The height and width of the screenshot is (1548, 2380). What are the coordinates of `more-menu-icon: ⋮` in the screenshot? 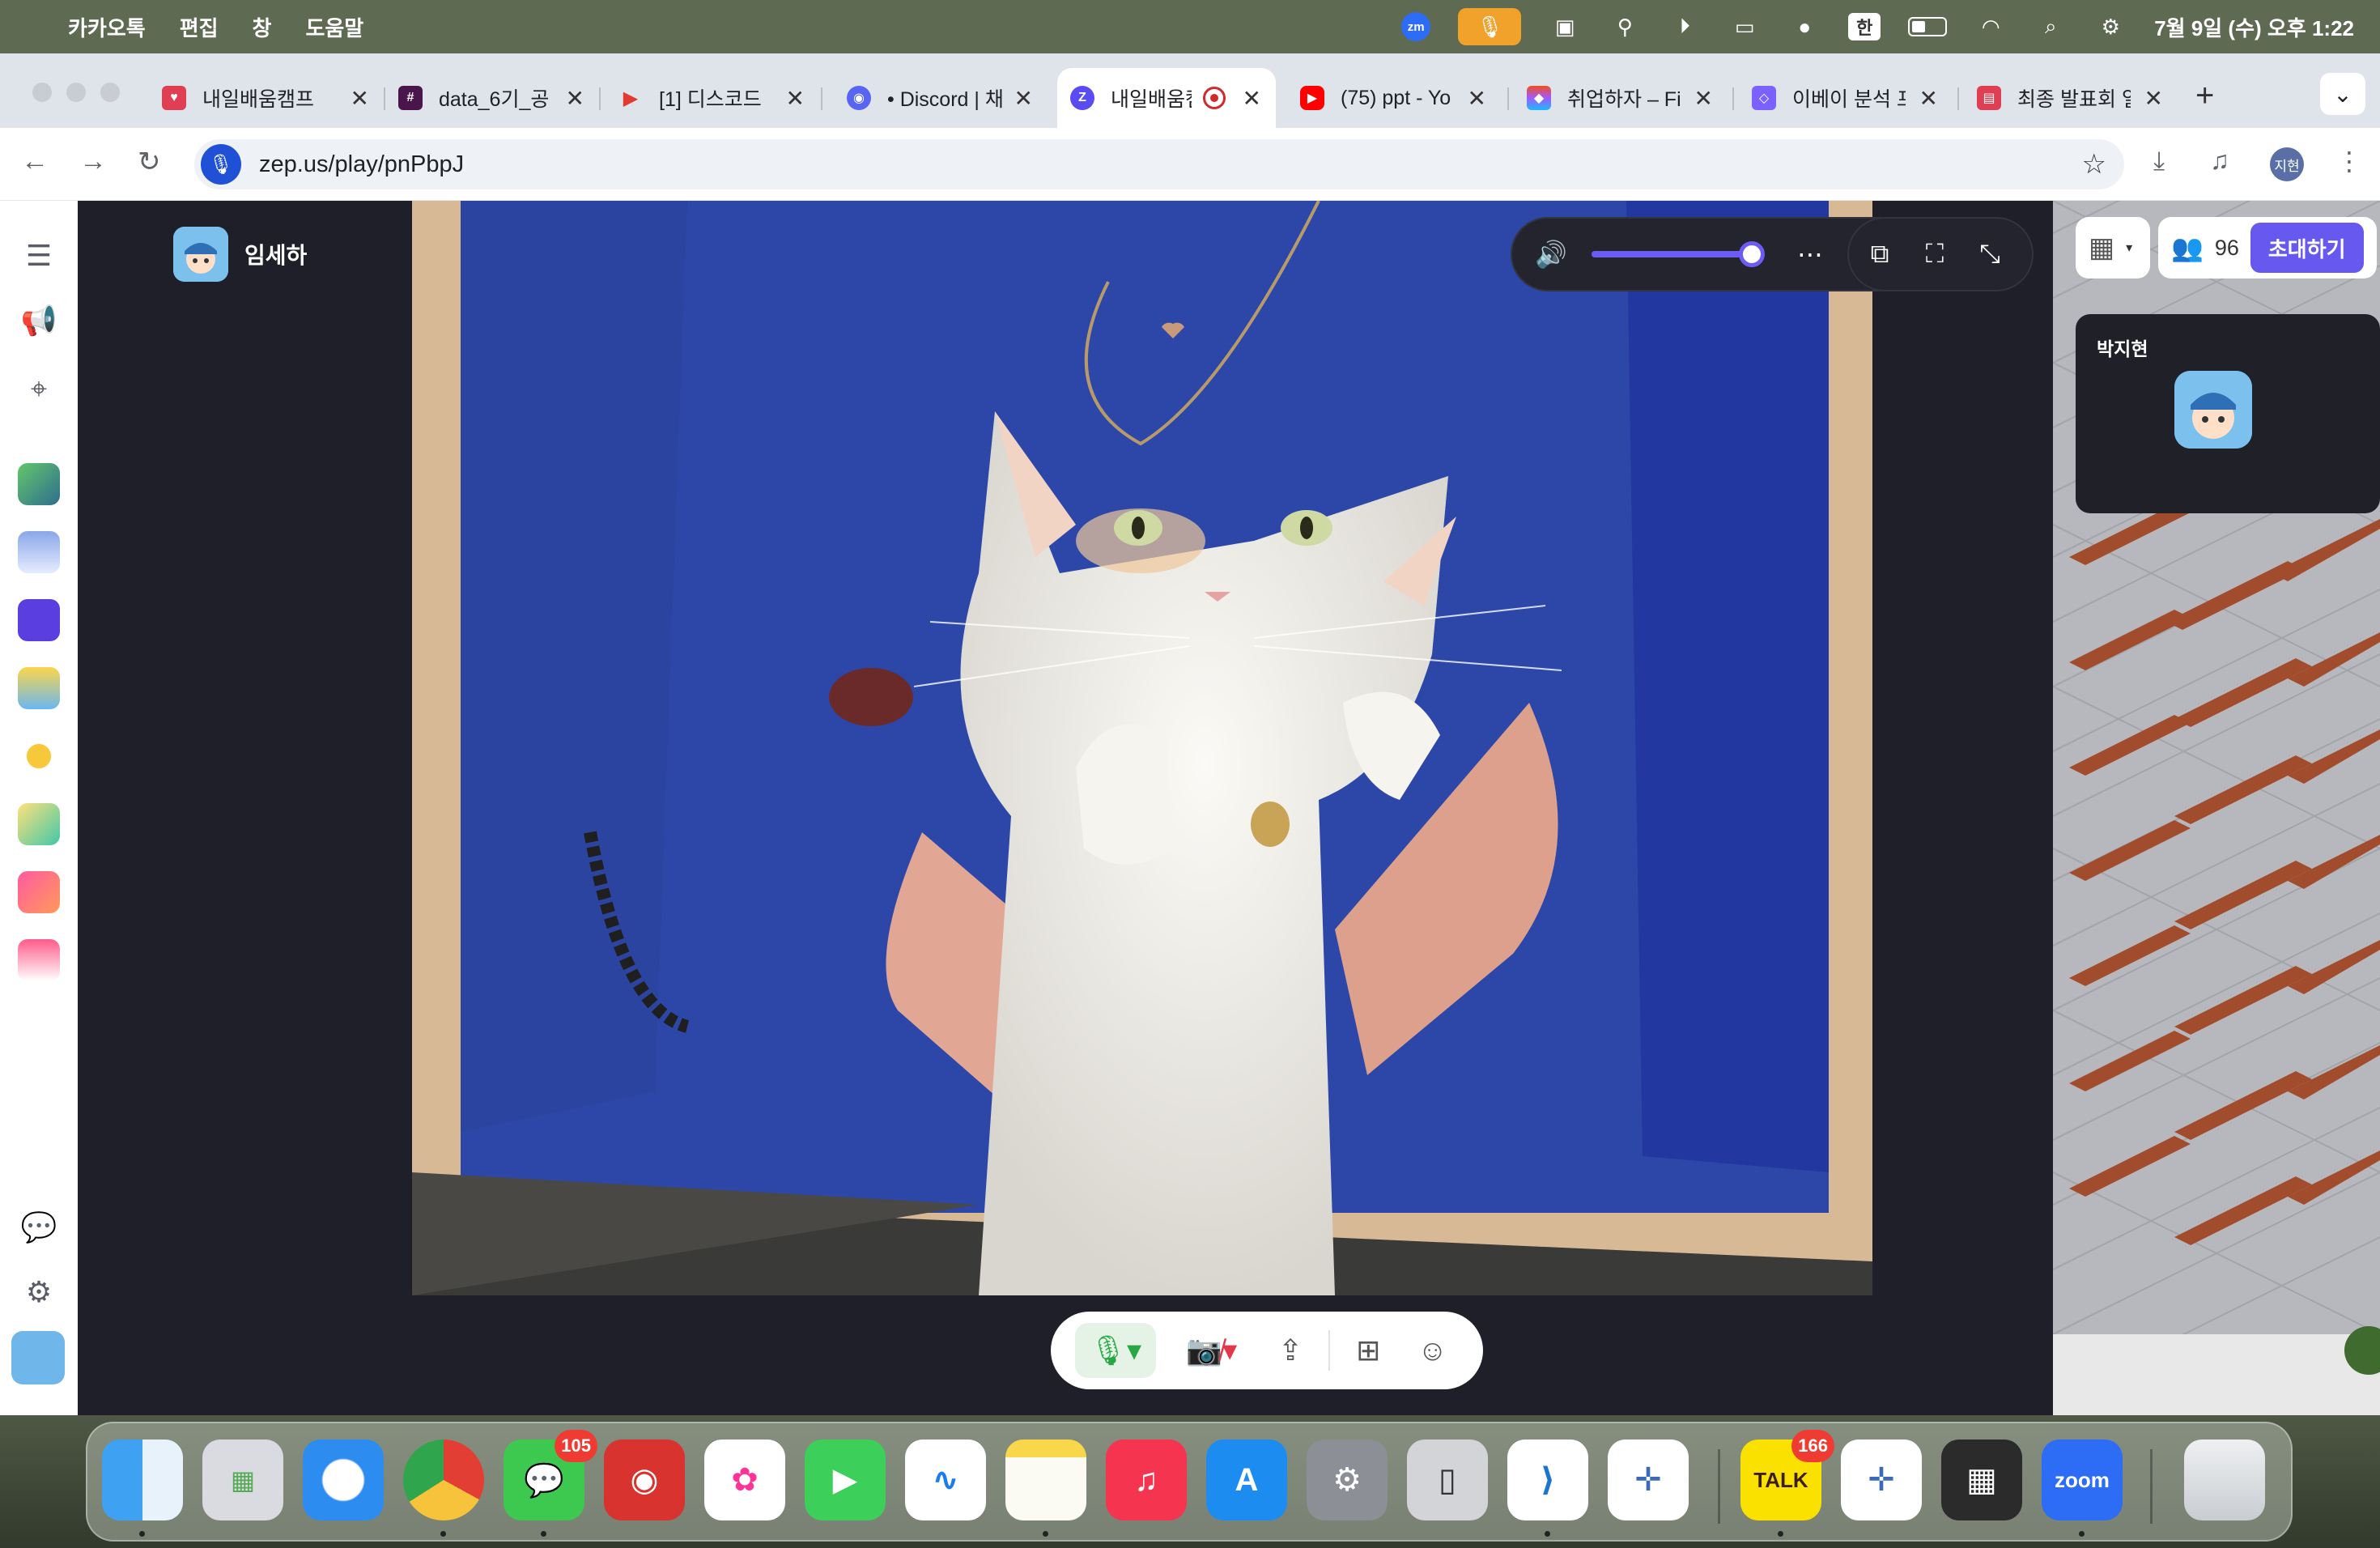 It's located at (2349, 161).